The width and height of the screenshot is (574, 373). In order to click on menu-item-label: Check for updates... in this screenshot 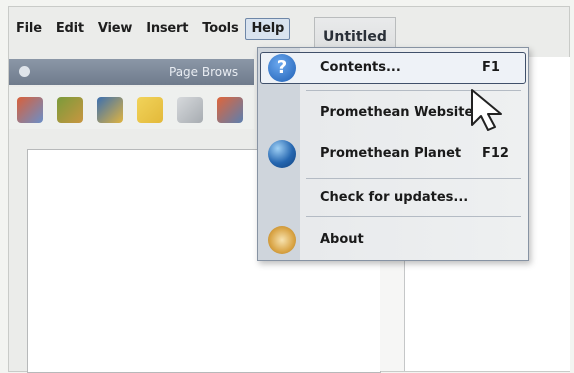, I will do `click(394, 197)`.